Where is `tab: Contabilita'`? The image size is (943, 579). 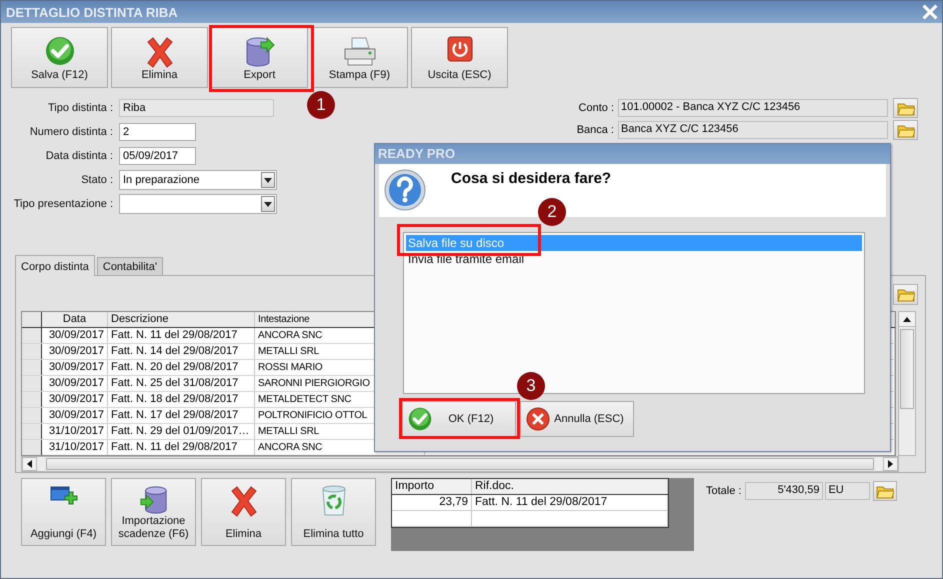 tab: Contabilita' is located at coordinates (129, 266).